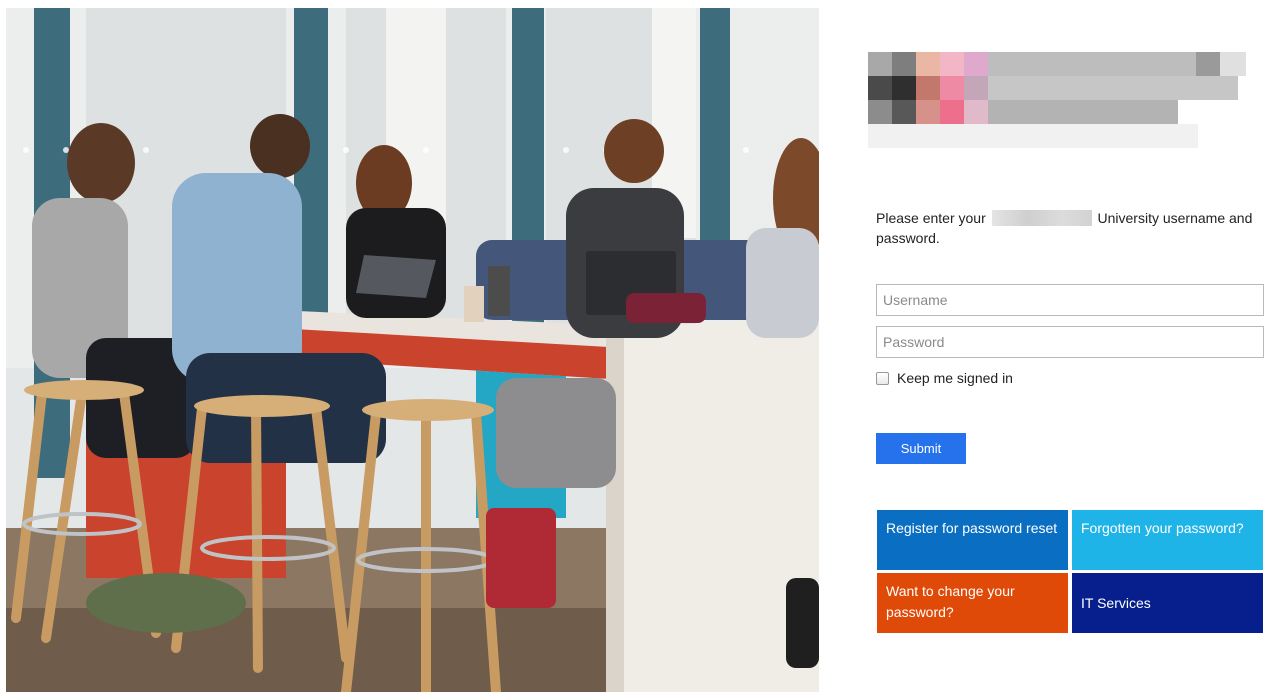 This screenshot has width=1270, height=692. I want to click on it-services-link: IT Services, so click(1167, 603).